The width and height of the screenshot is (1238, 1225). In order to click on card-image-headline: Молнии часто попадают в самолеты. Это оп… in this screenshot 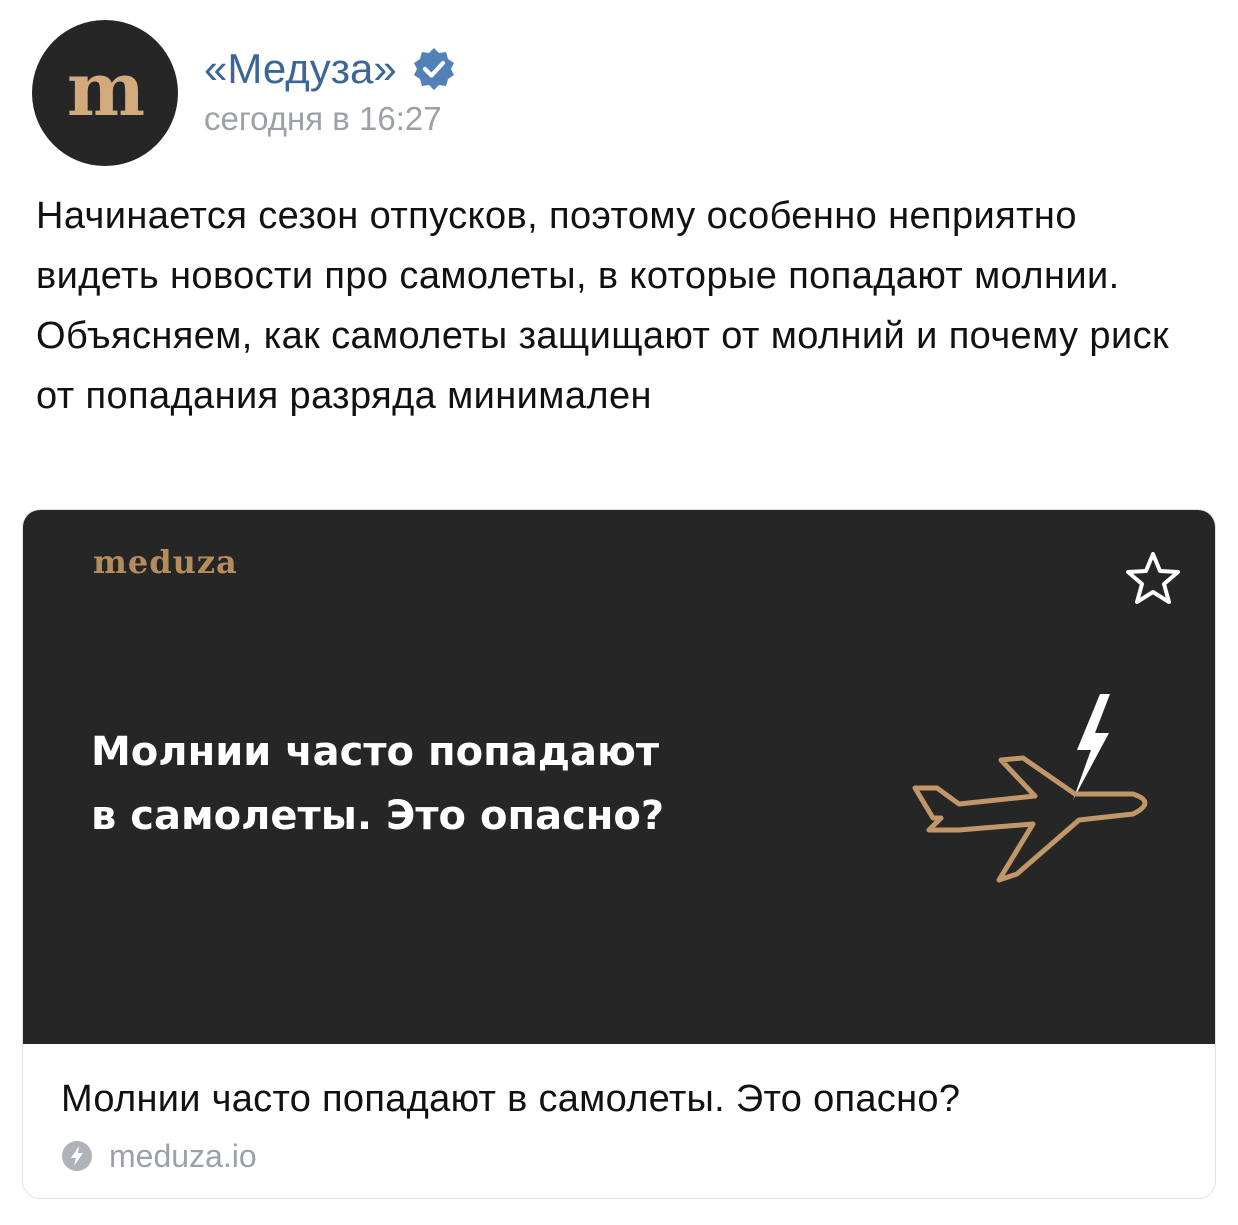, I will do `click(451, 784)`.